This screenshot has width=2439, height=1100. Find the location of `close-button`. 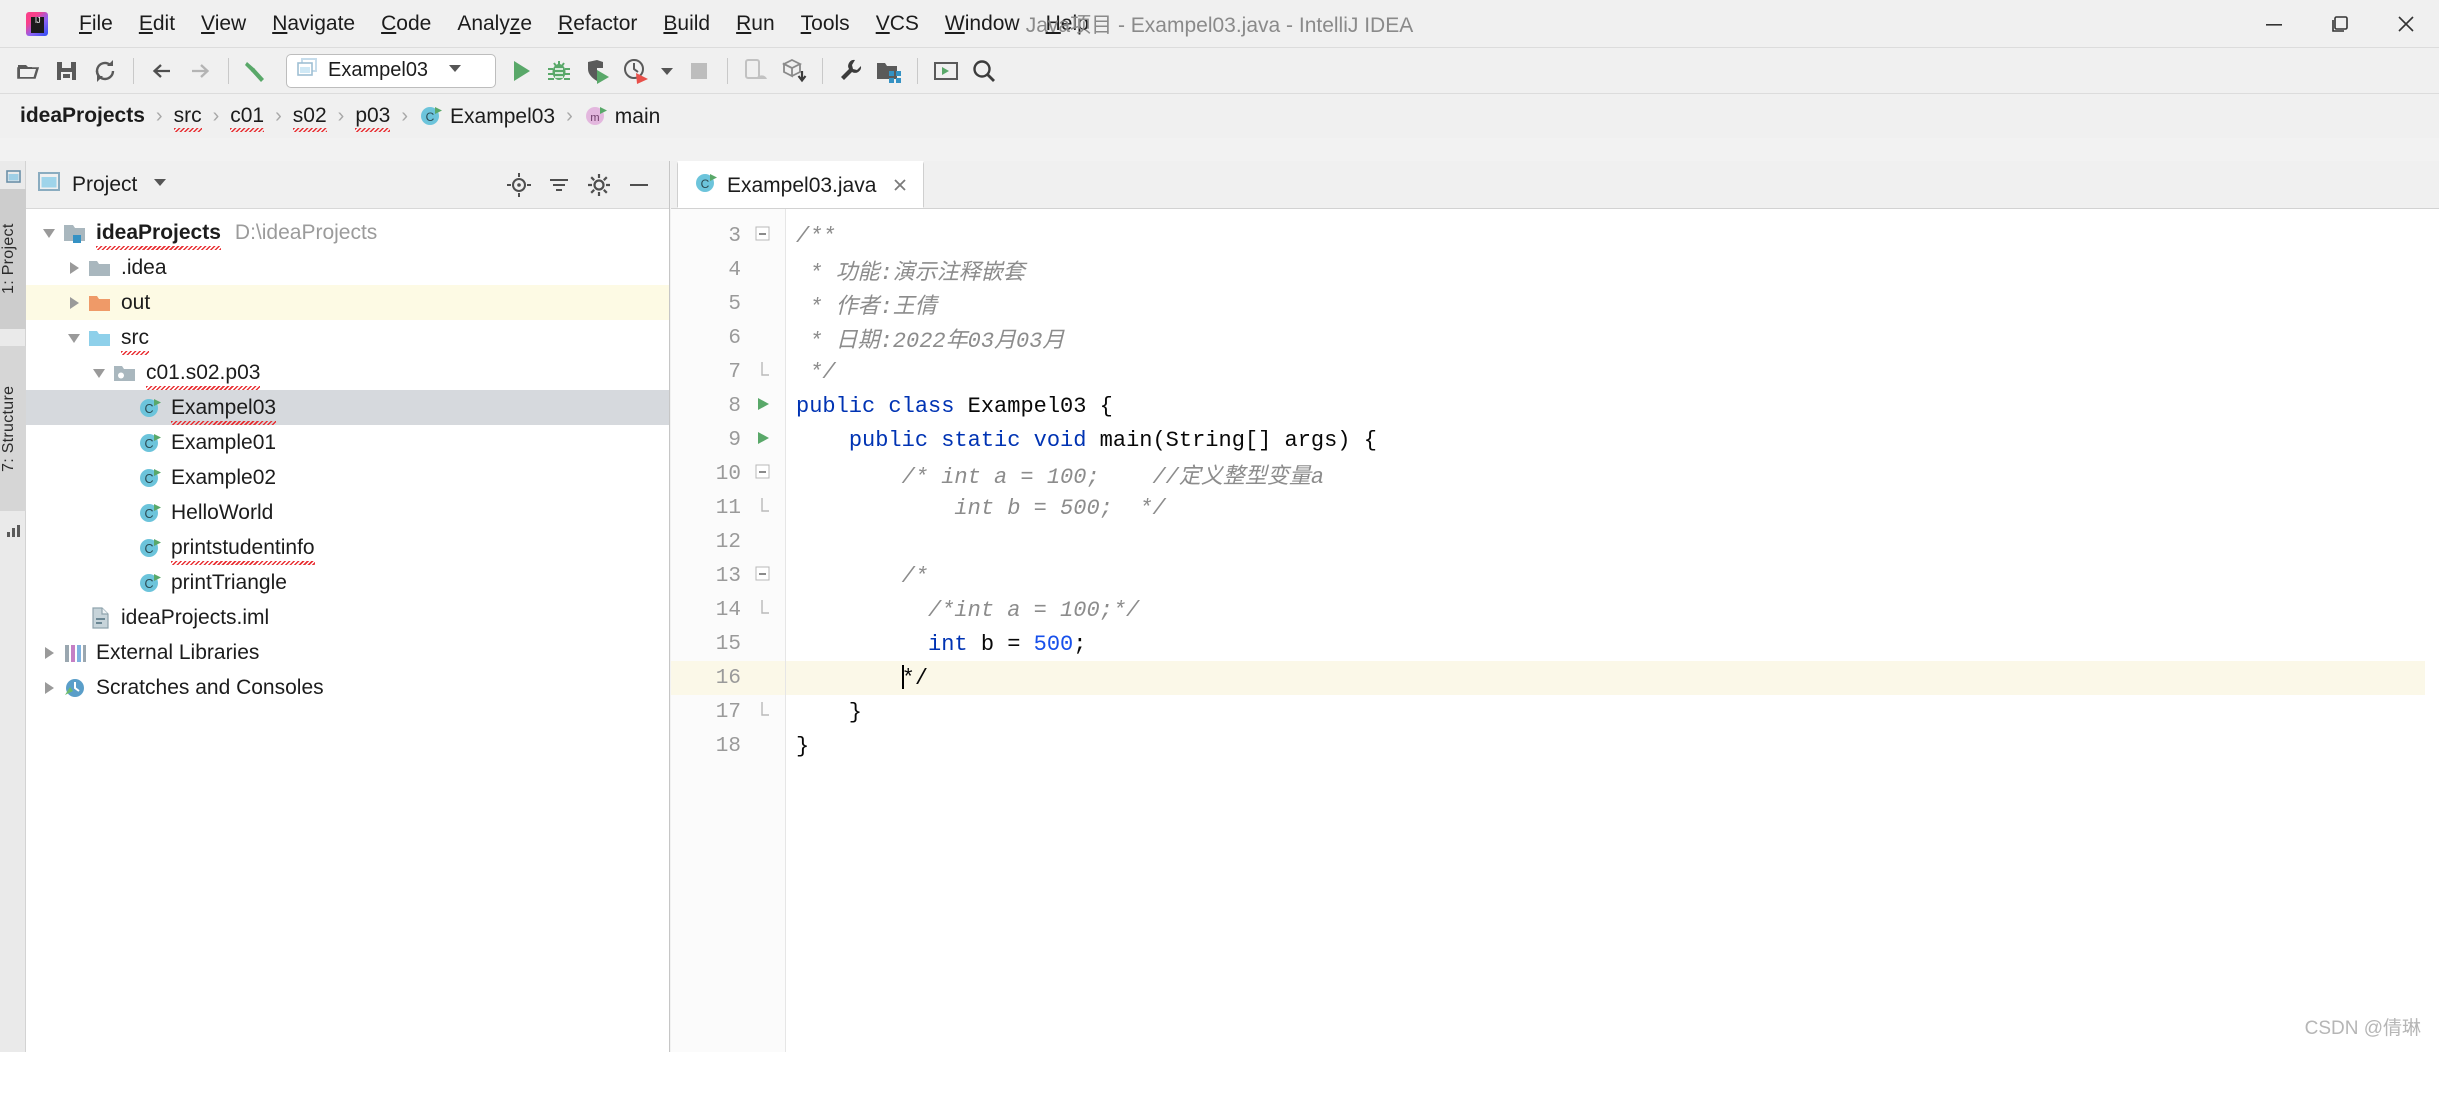

close-button is located at coordinates (2406, 24).